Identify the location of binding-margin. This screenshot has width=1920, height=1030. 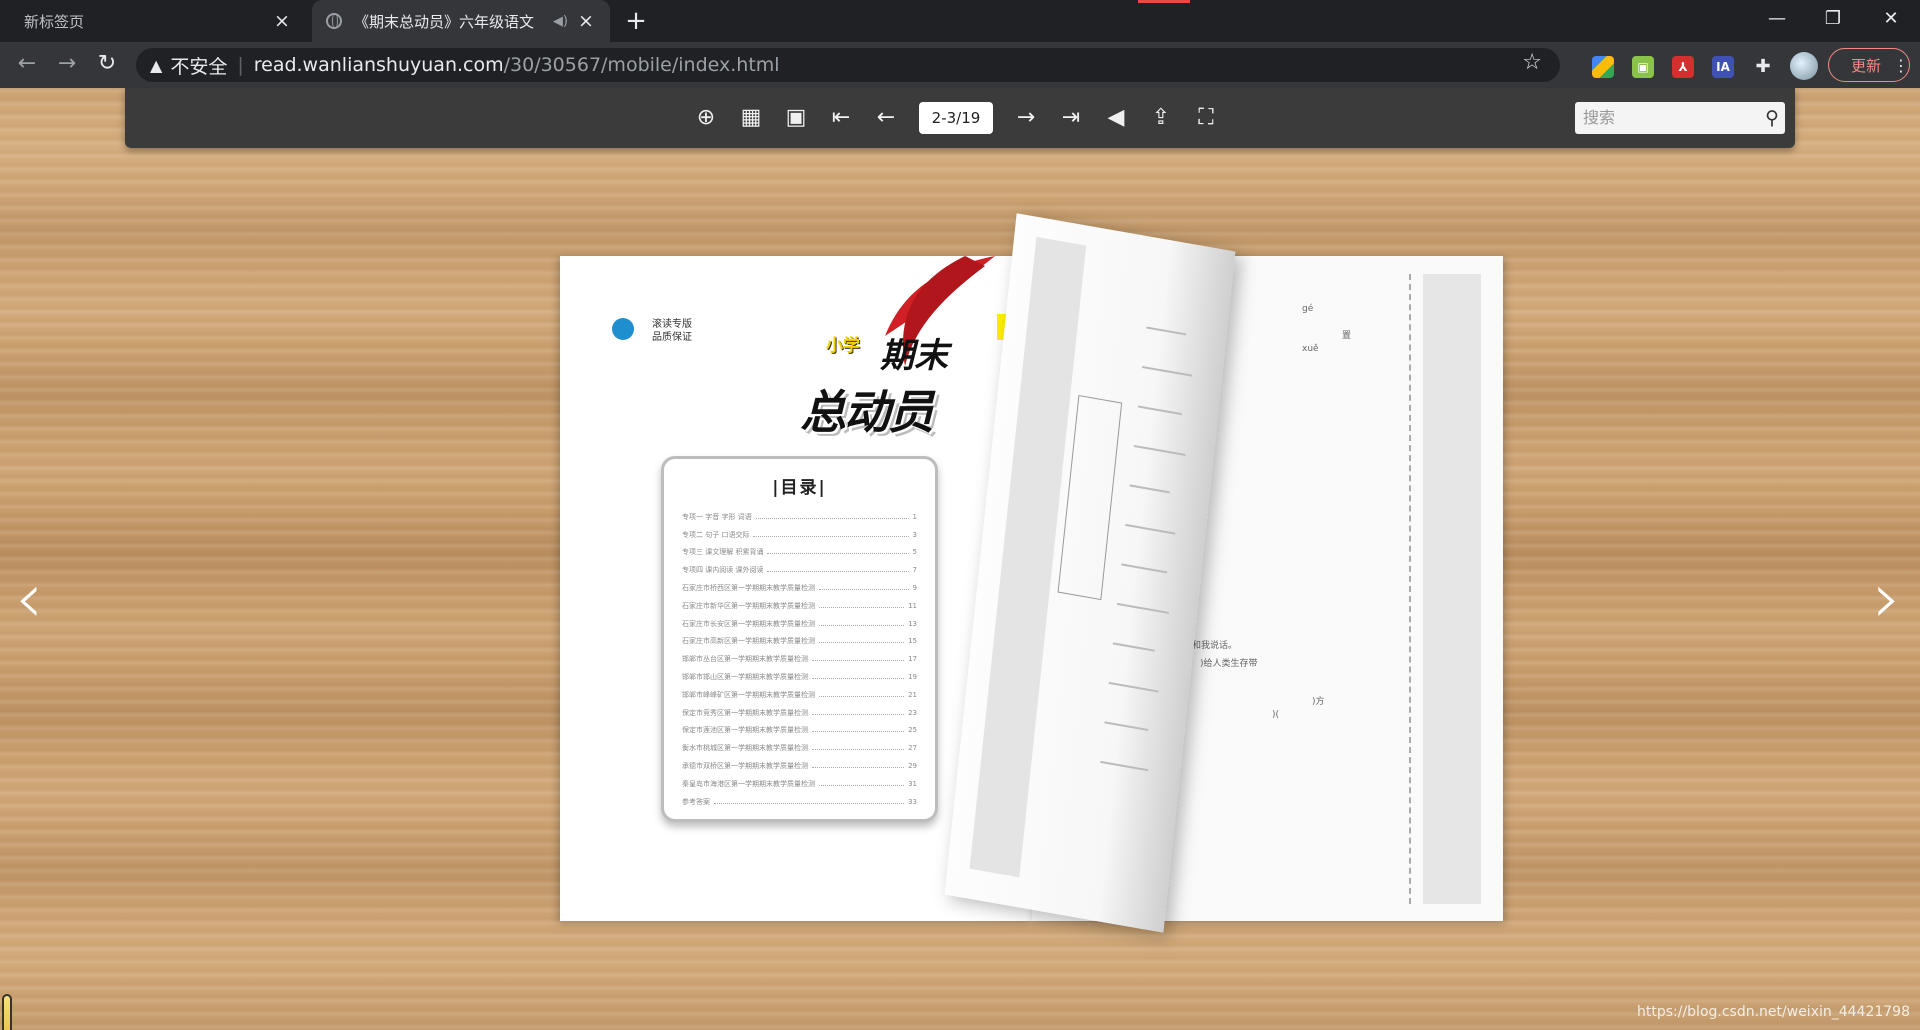
(1452, 589).